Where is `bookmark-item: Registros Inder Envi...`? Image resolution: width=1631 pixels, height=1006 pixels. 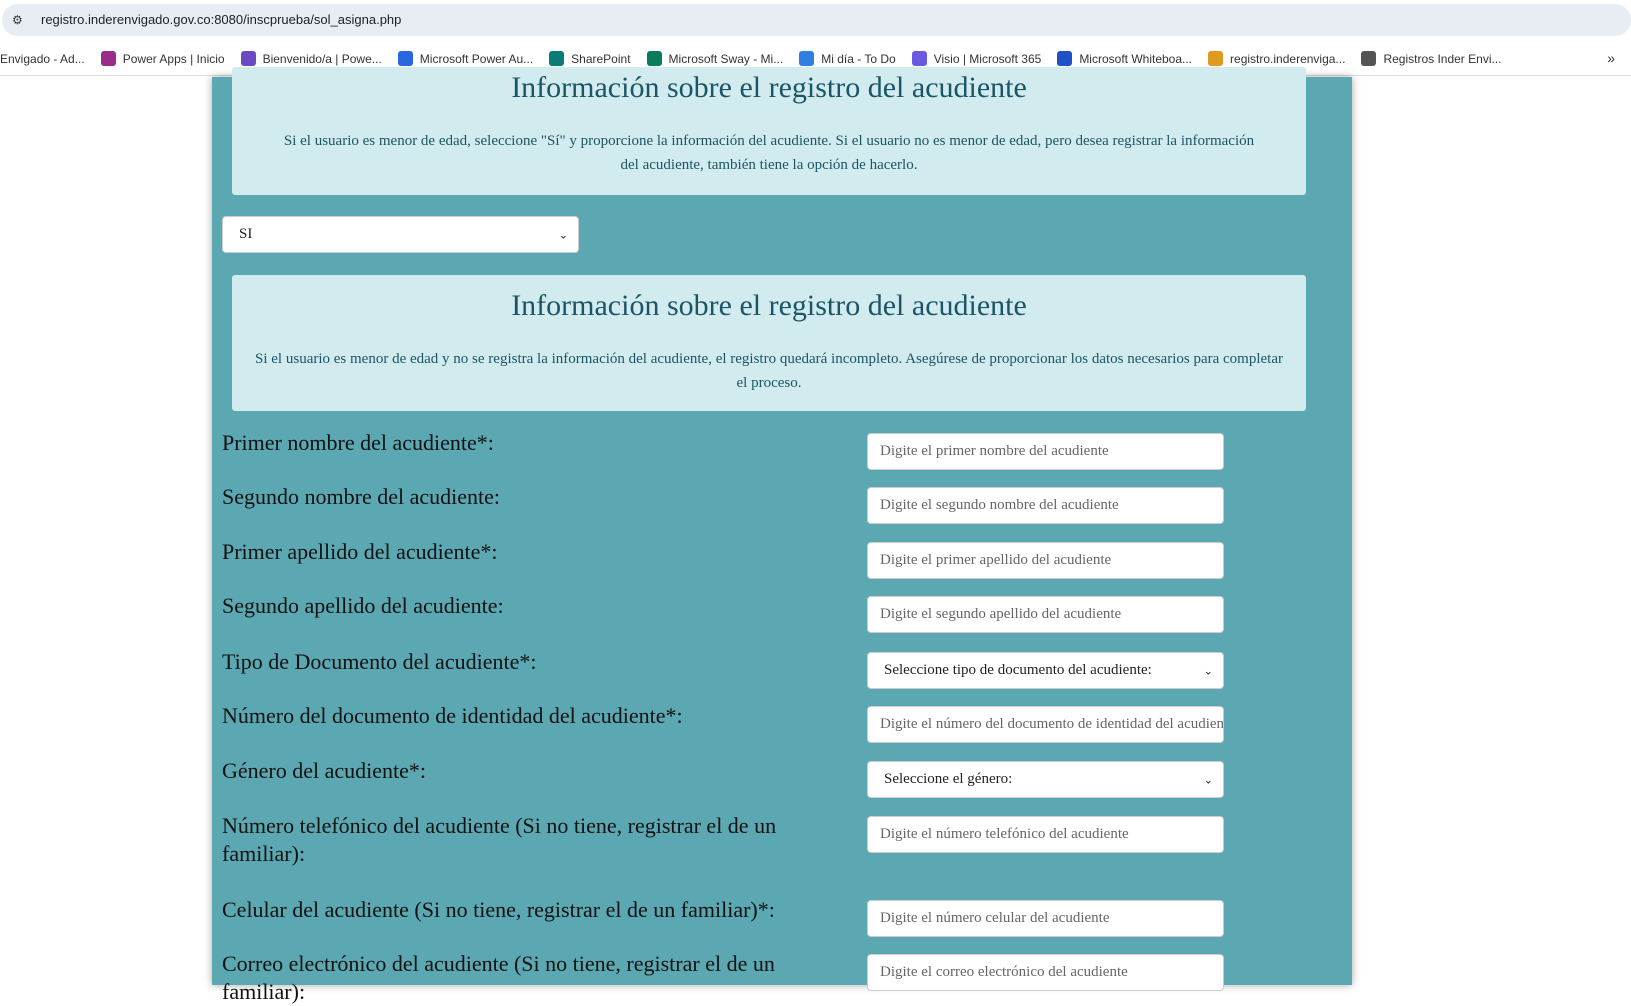
bookmark-item: Registros Inder Envi... is located at coordinates (1431, 58).